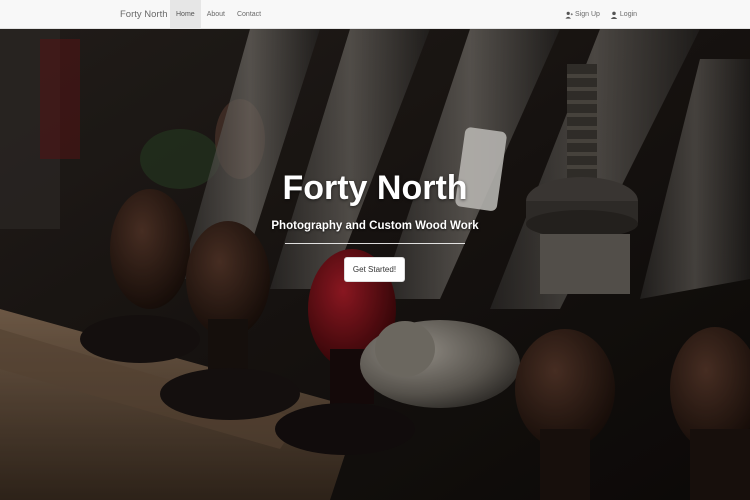  I want to click on signup-link: Sign Up, so click(582, 14).